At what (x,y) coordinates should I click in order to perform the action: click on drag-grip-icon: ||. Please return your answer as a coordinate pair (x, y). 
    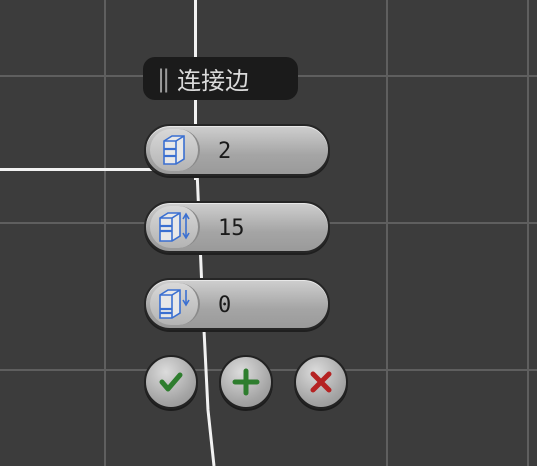
    Looking at the image, I should click on (163, 79).